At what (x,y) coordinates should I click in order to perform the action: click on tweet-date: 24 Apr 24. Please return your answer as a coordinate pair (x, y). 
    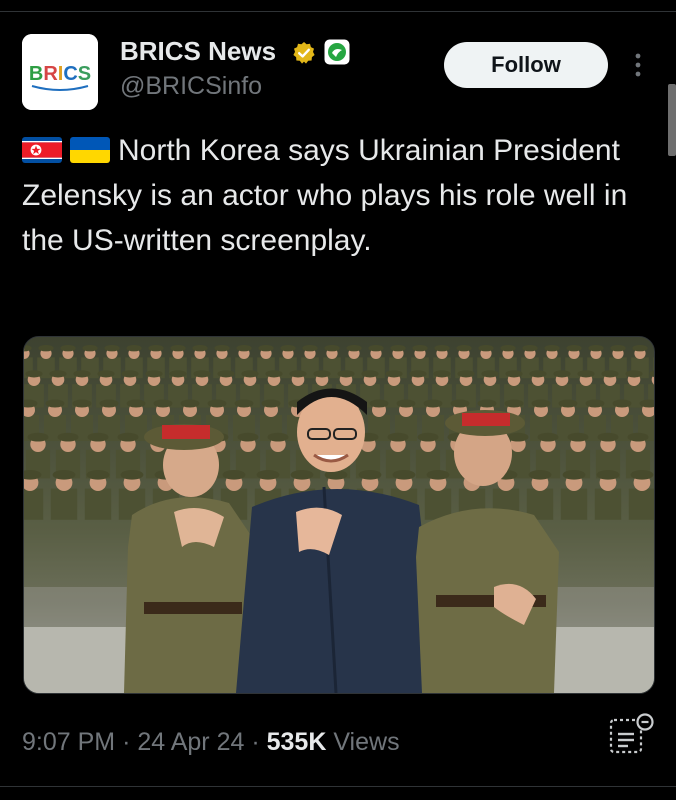
    Looking at the image, I should click on (190, 742).